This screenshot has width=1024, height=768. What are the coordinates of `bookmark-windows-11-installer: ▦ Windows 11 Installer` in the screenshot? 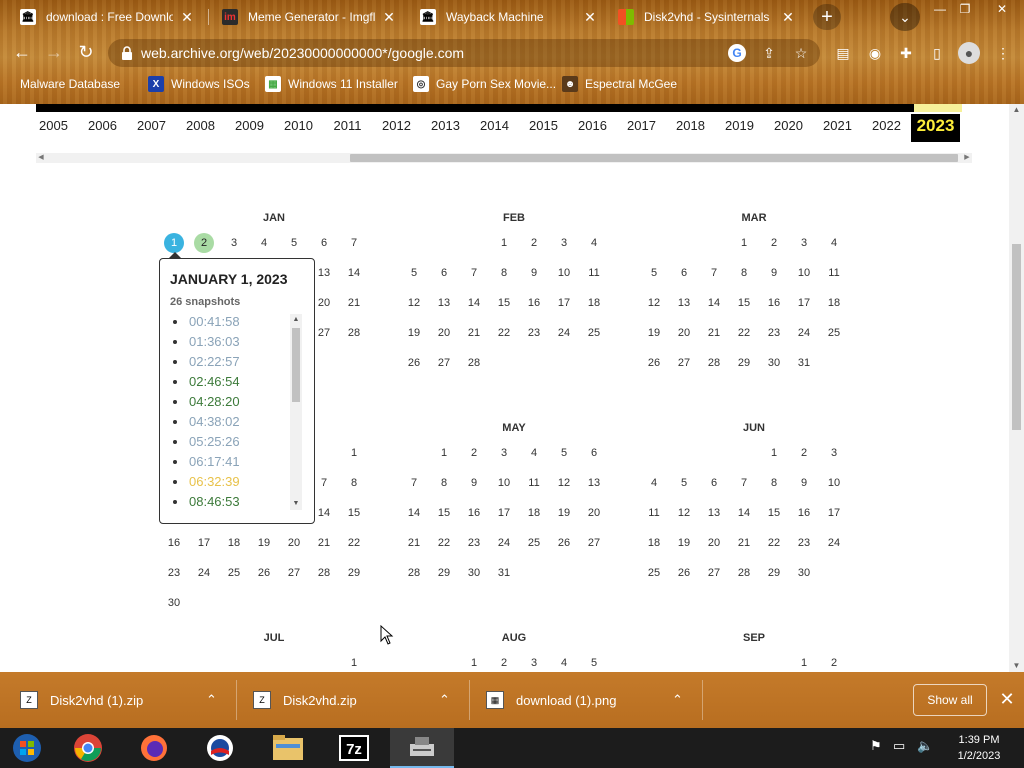 It's located at (331, 84).